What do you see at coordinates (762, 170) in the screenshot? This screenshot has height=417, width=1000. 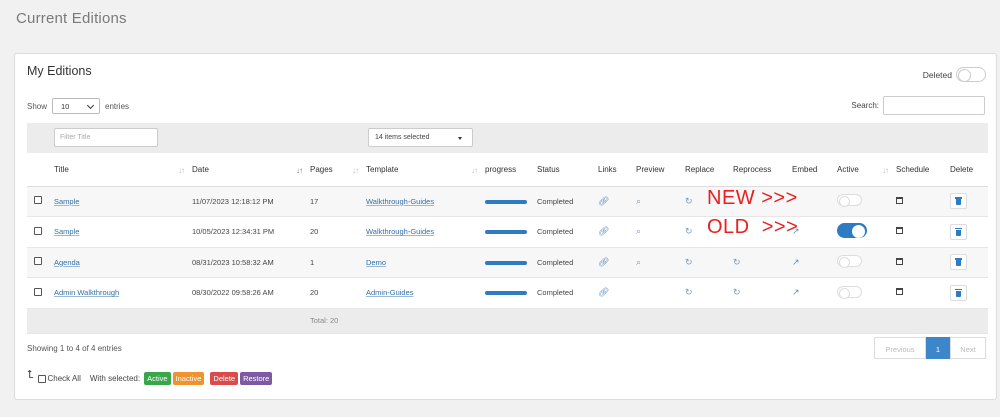 I see `header-reprocess: Reprocess` at bounding box center [762, 170].